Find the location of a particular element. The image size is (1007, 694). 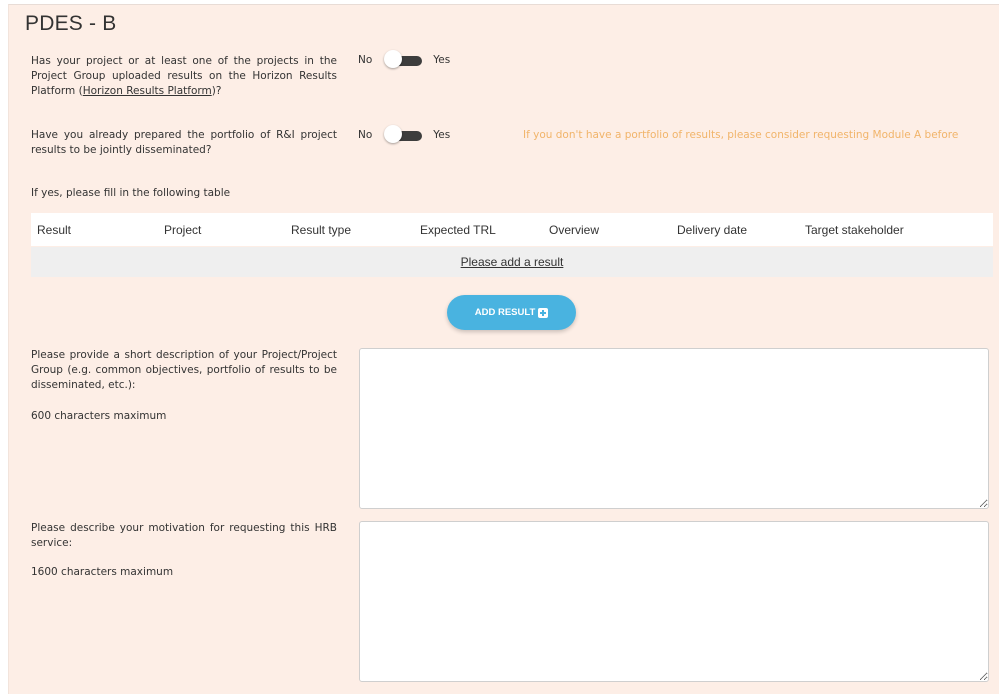

portfolio-toggle-group: No Yes is located at coordinates (404, 134).